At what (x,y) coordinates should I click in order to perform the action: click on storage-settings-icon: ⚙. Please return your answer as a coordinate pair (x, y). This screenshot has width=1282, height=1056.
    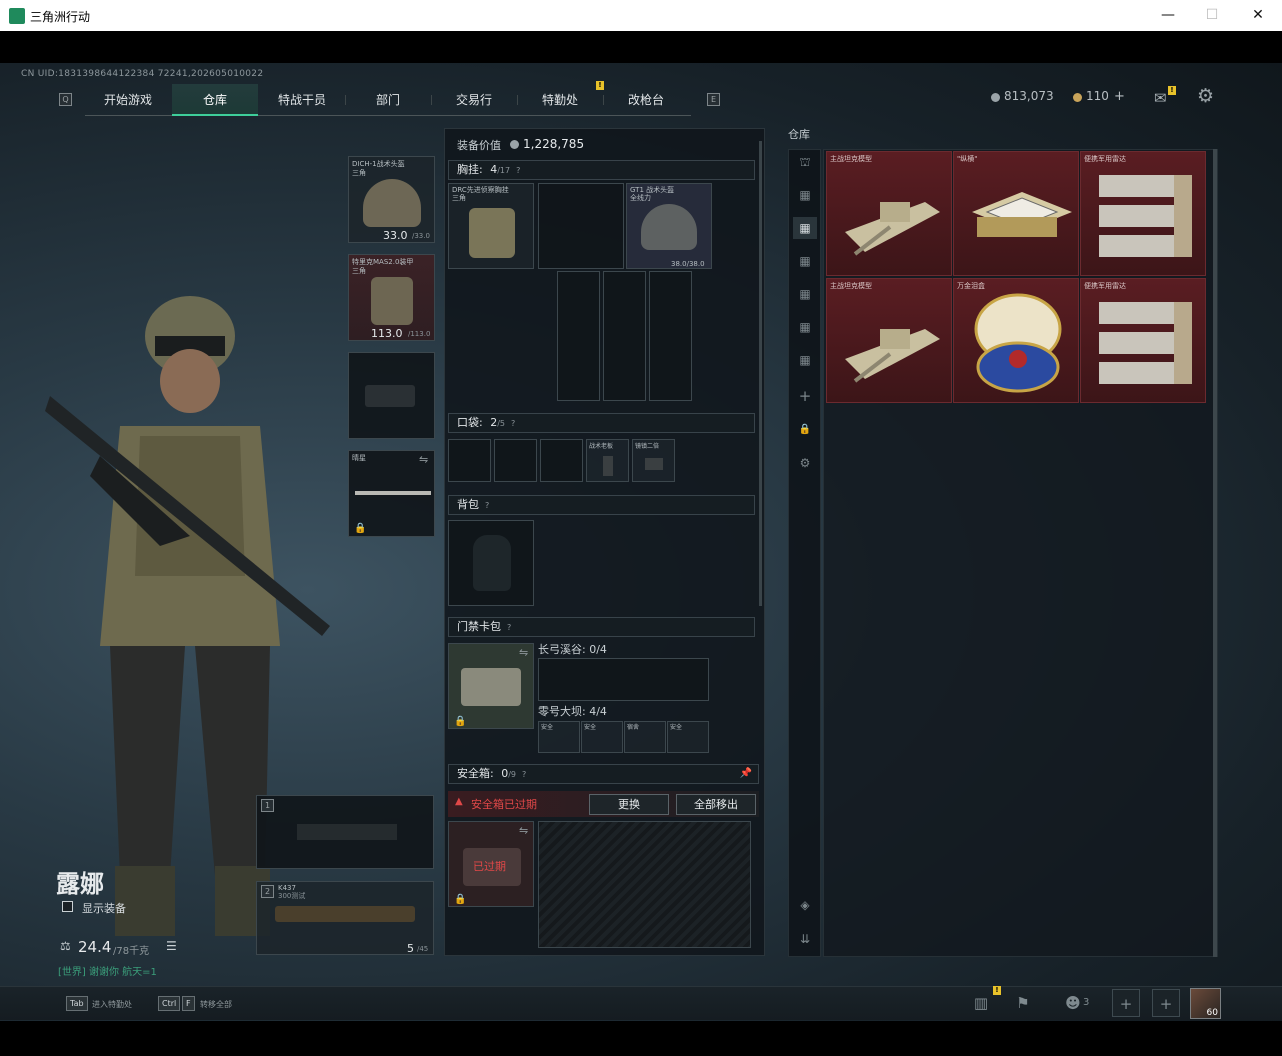
    Looking at the image, I should click on (805, 463).